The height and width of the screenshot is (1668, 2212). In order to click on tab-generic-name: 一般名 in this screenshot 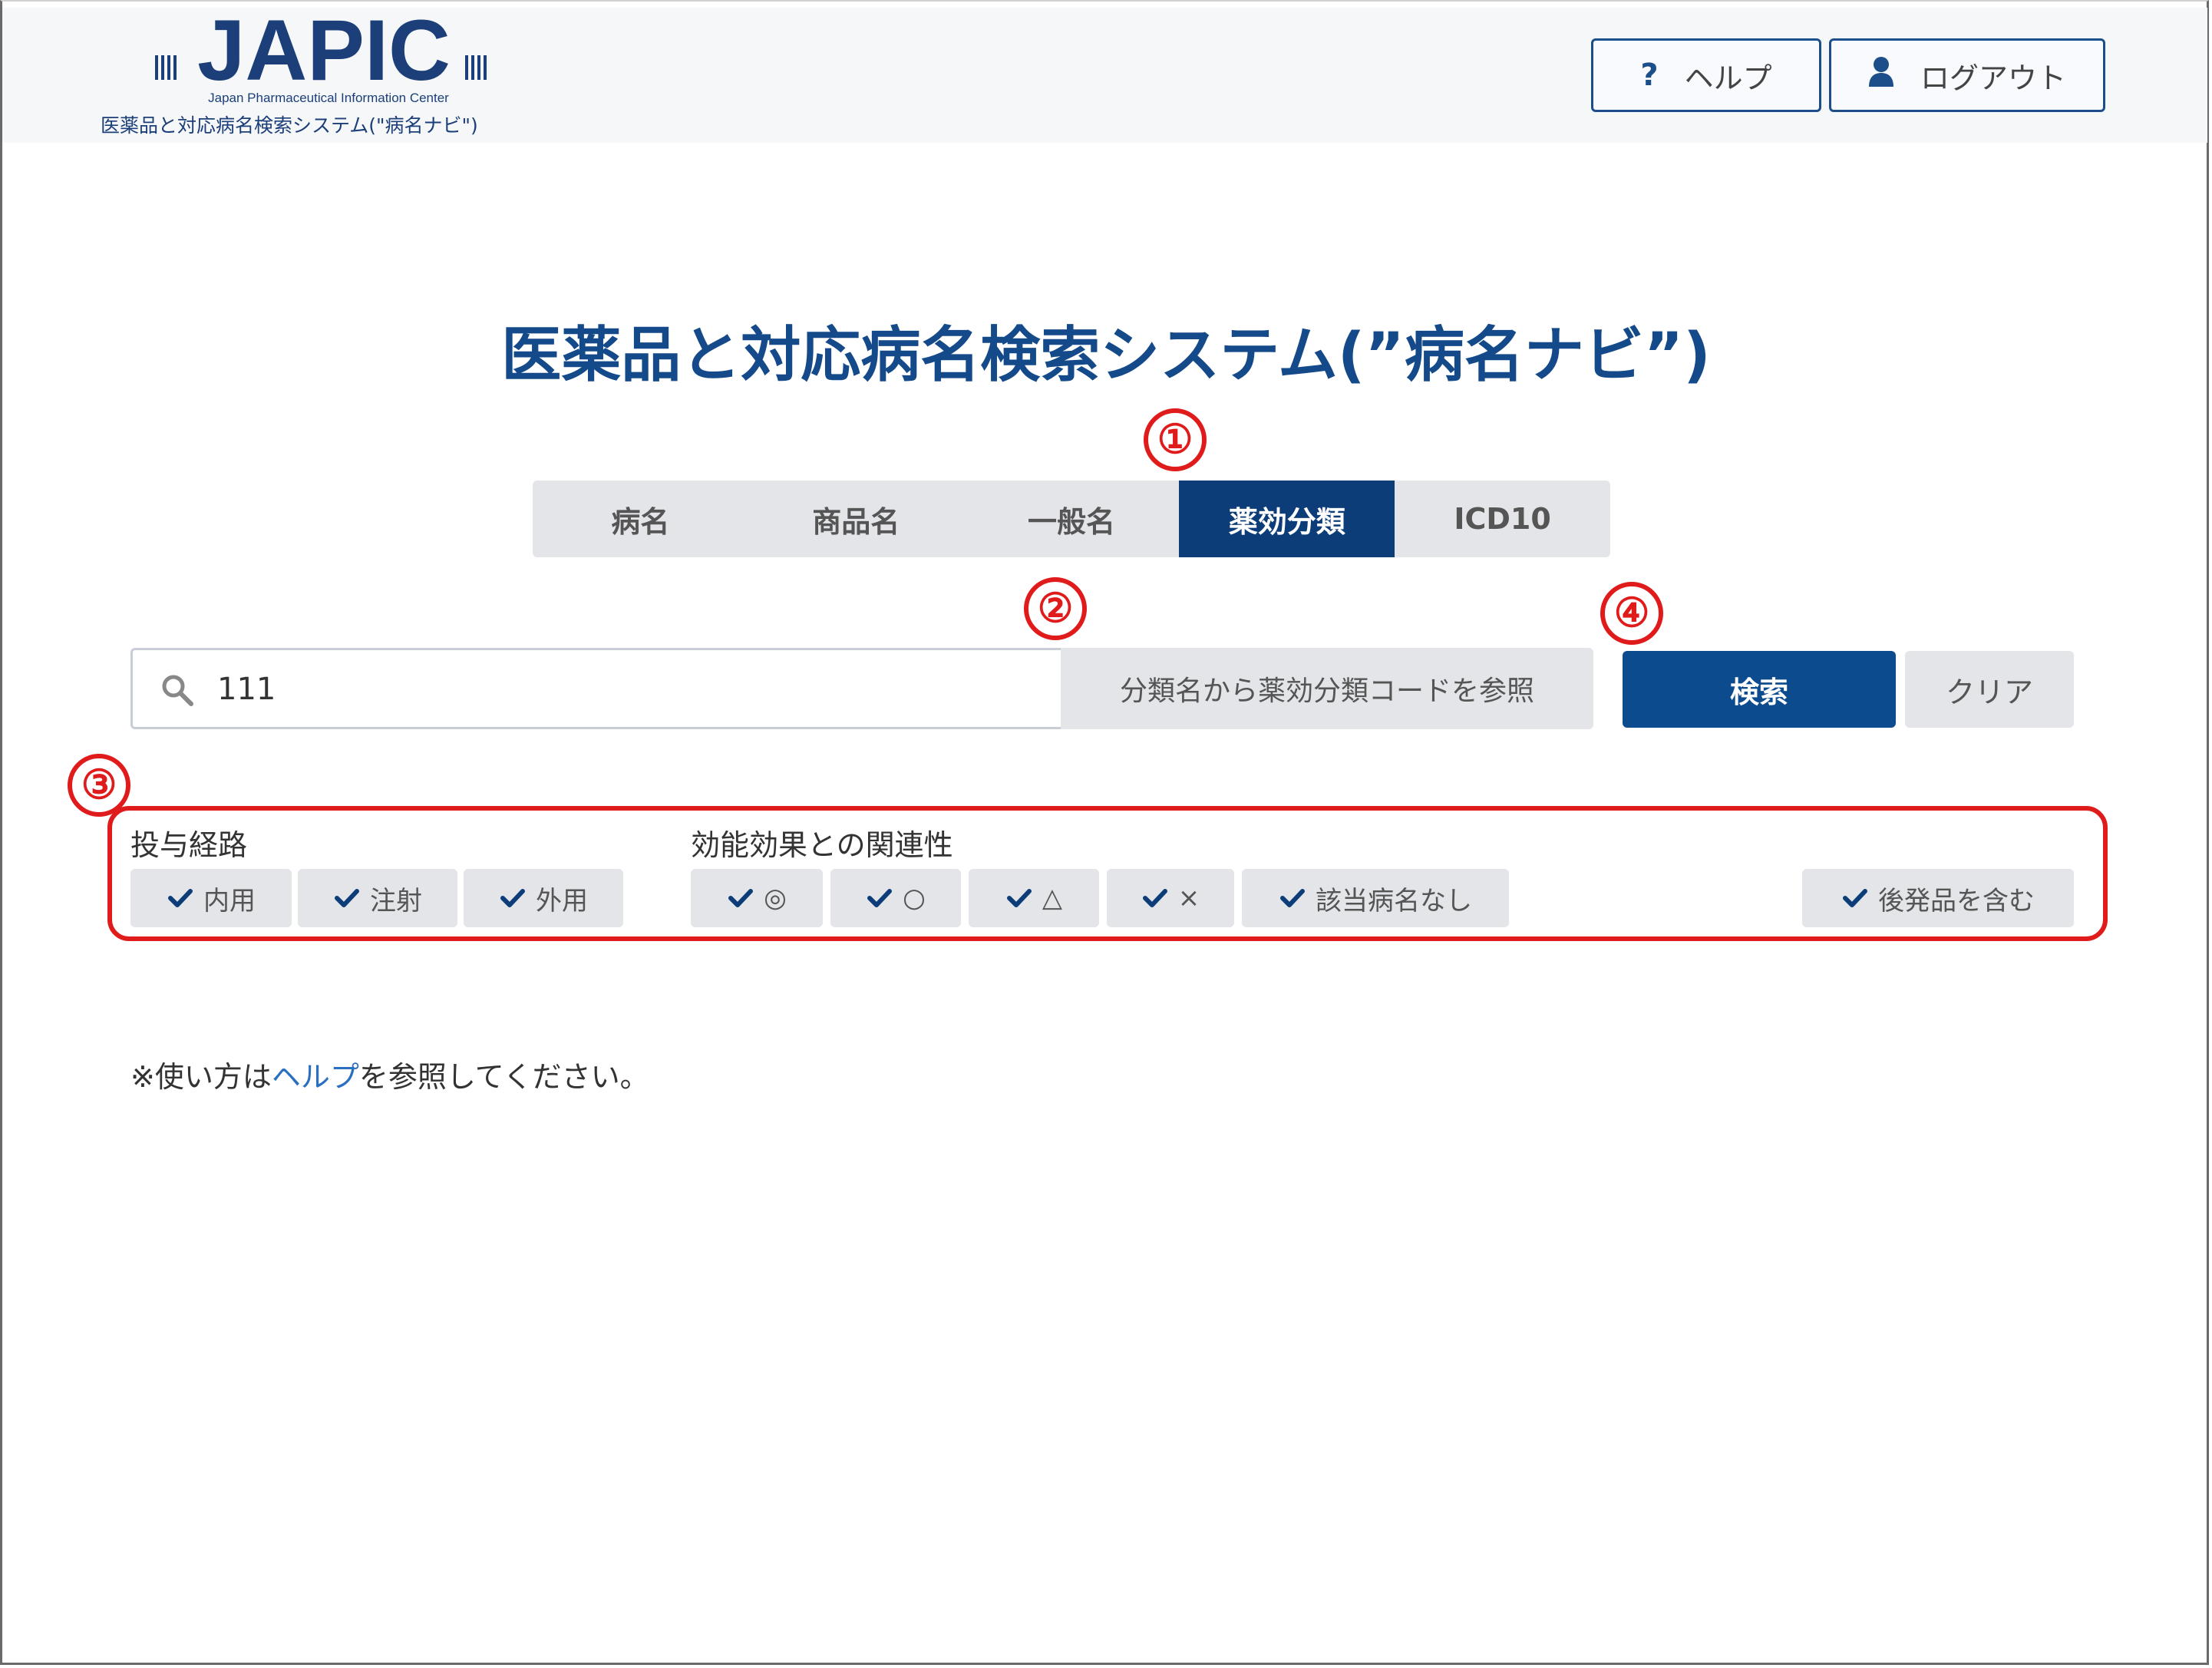, I will do `click(1072, 519)`.